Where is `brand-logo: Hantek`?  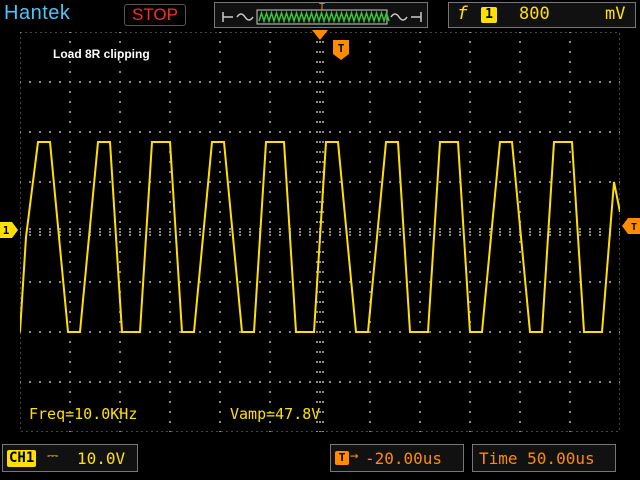 brand-logo: Hantek is located at coordinates (37, 13).